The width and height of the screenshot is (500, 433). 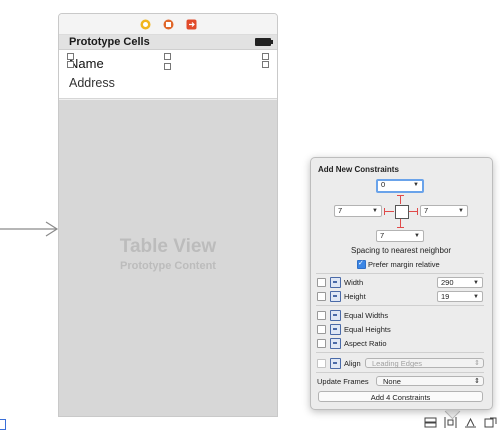 I want to click on equal-heights-checkbox, so click(x=321, y=329).